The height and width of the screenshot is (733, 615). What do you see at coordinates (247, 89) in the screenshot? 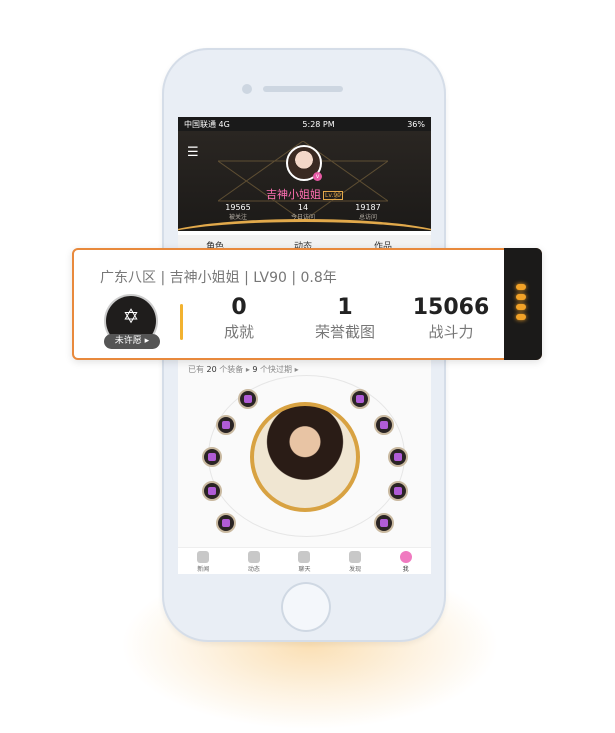
I see `front-camera` at bounding box center [247, 89].